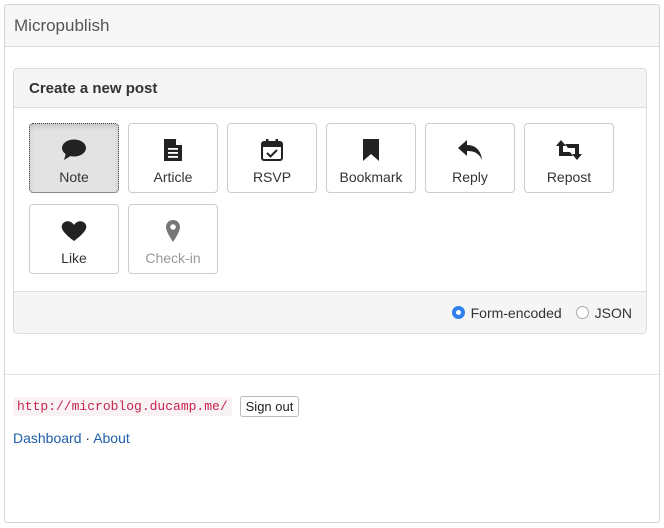 This screenshot has width=664, height=528. Describe the element at coordinates (269, 406) in the screenshot. I see `sign-out-button: Sign out` at that location.